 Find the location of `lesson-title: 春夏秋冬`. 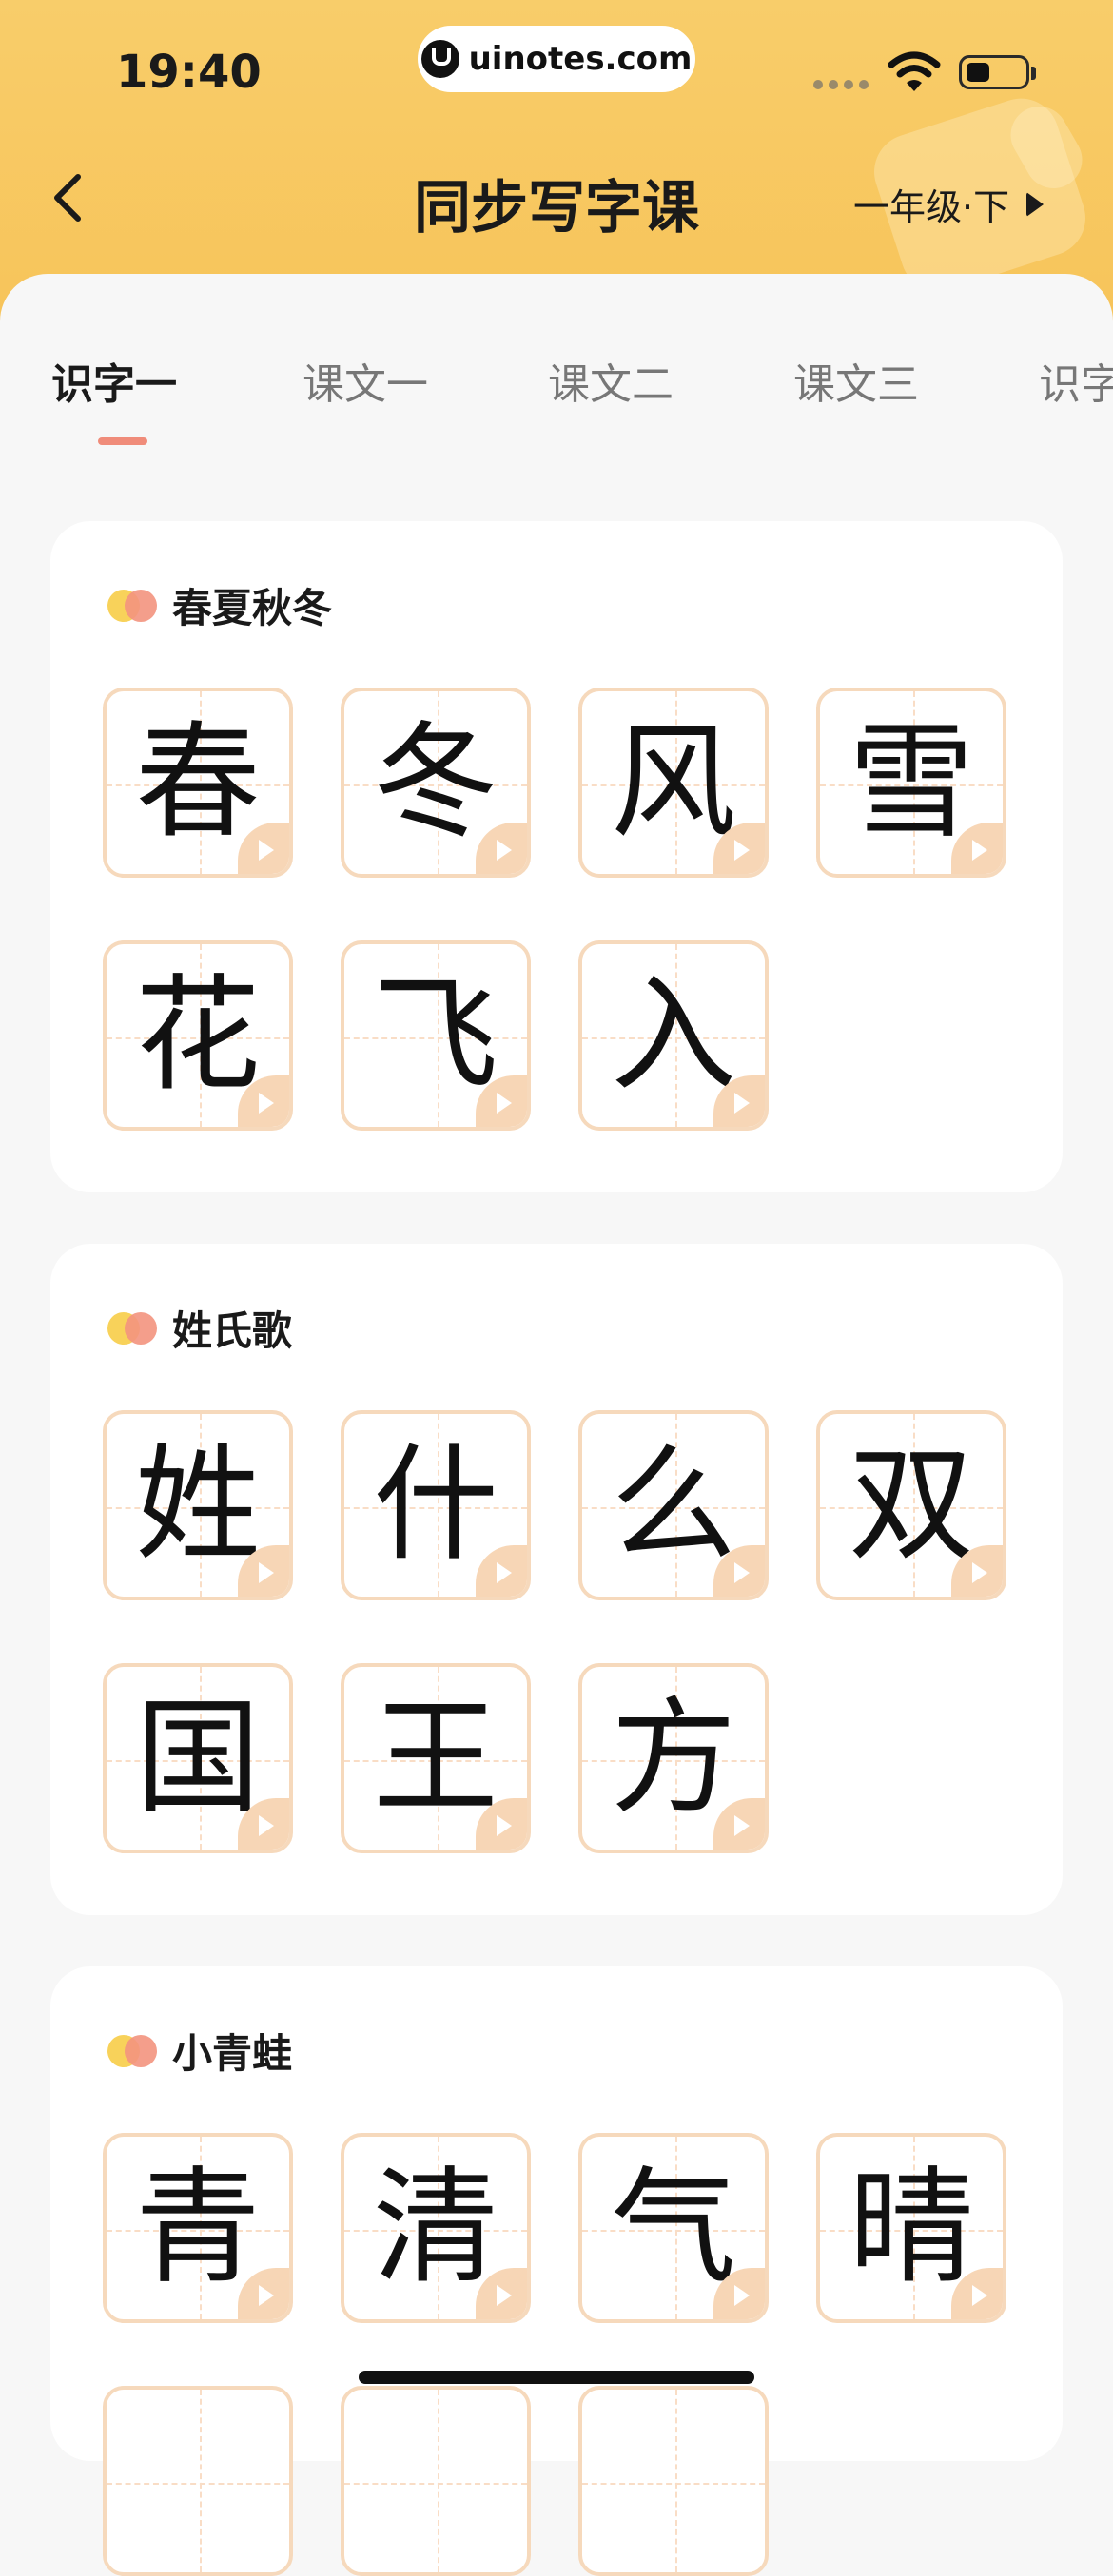

lesson-title: 春夏秋冬 is located at coordinates (252, 608).